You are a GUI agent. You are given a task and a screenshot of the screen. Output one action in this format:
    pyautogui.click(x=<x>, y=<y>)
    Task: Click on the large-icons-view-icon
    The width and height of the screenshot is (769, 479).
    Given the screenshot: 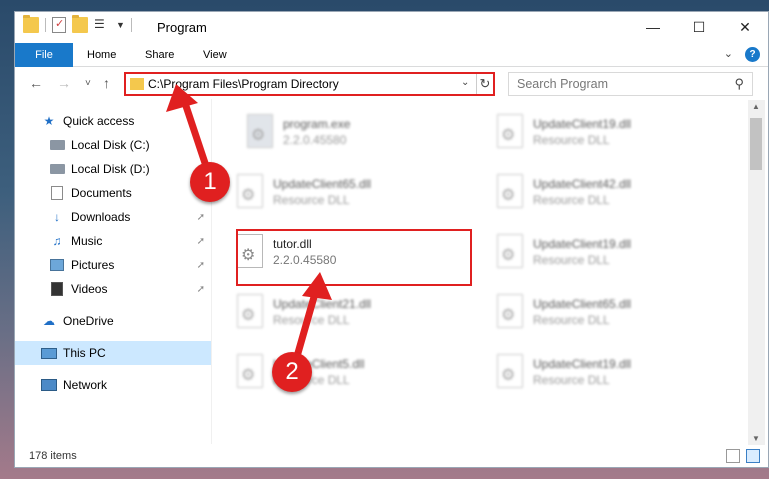 What is the action you would take?
    pyautogui.click(x=753, y=456)
    